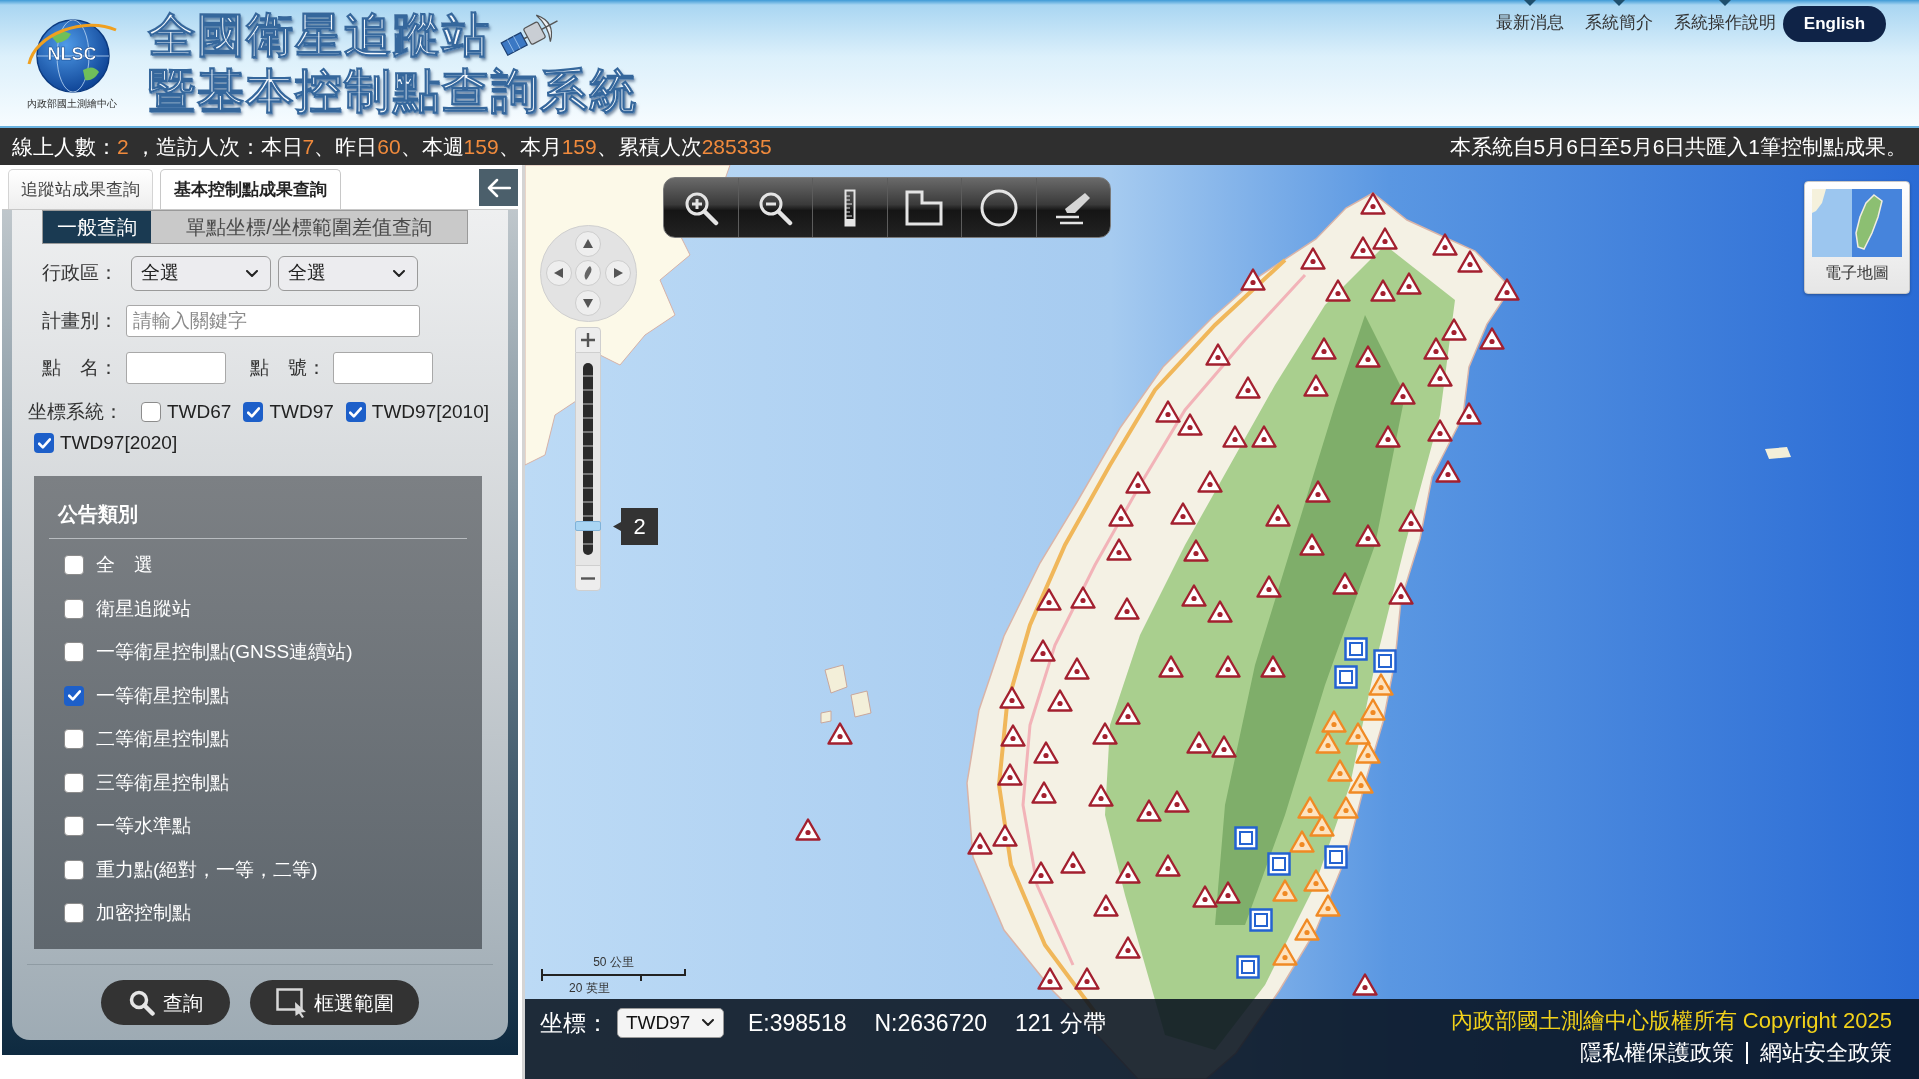  I want to click on query-tab: 單點坐標/坐標範圍差值查詢, so click(309, 227).